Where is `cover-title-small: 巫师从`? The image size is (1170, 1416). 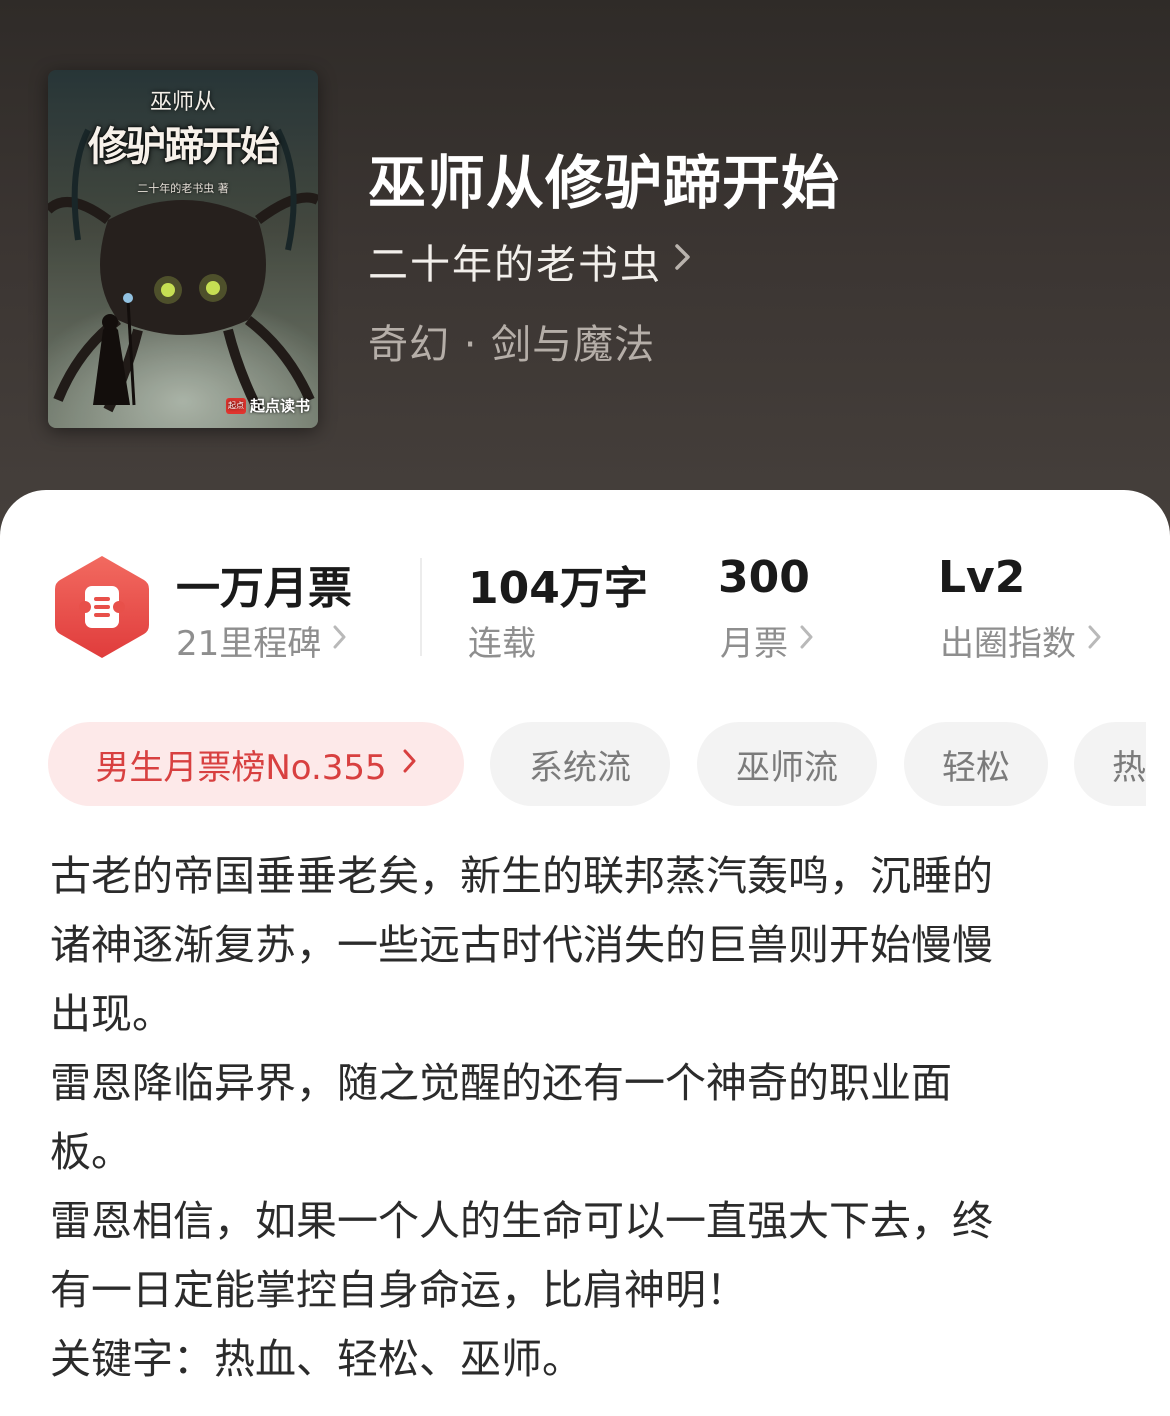 cover-title-small: 巫师从 is located at coordinates (182, 102).